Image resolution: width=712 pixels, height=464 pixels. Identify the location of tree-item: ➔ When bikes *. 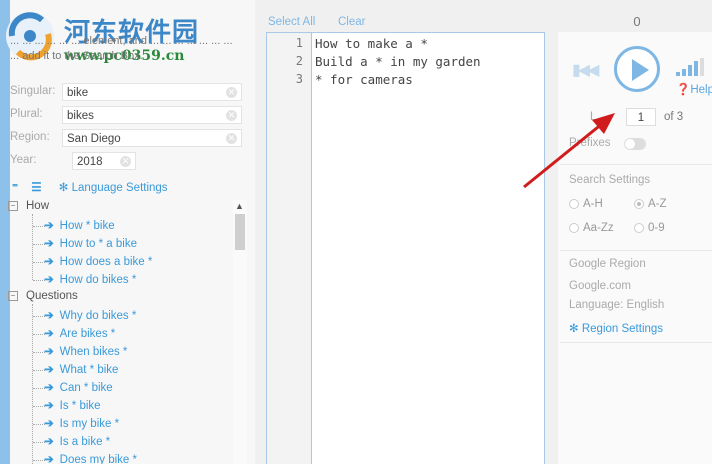
(85, 352).